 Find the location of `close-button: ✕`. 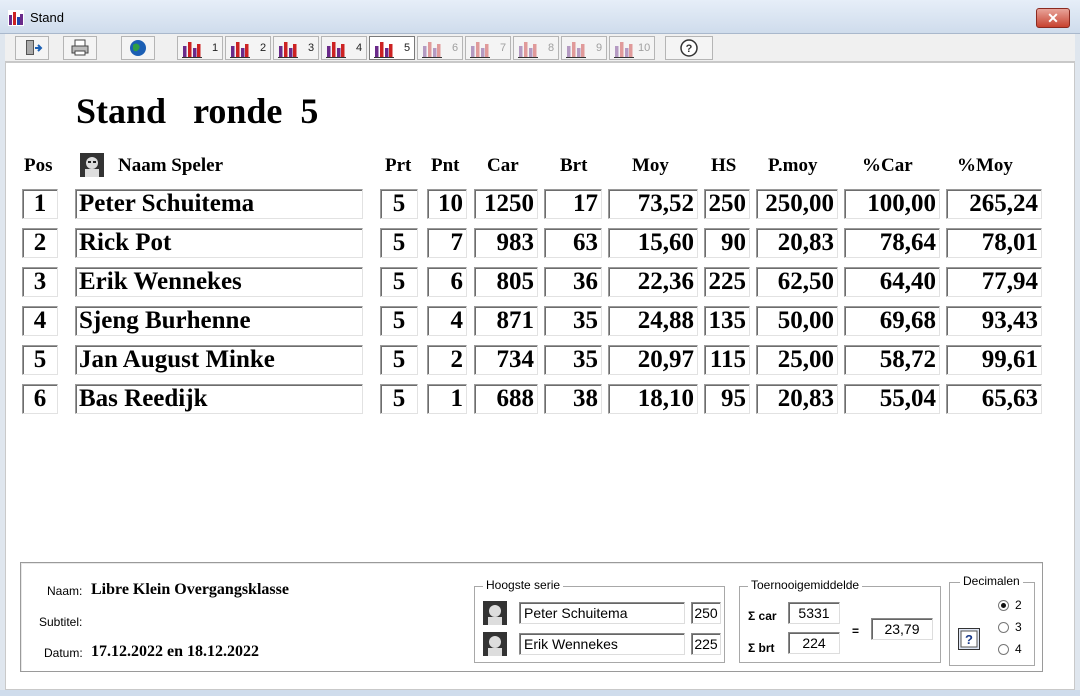

close-button: ✕ is located at coordinates (1053, 18).